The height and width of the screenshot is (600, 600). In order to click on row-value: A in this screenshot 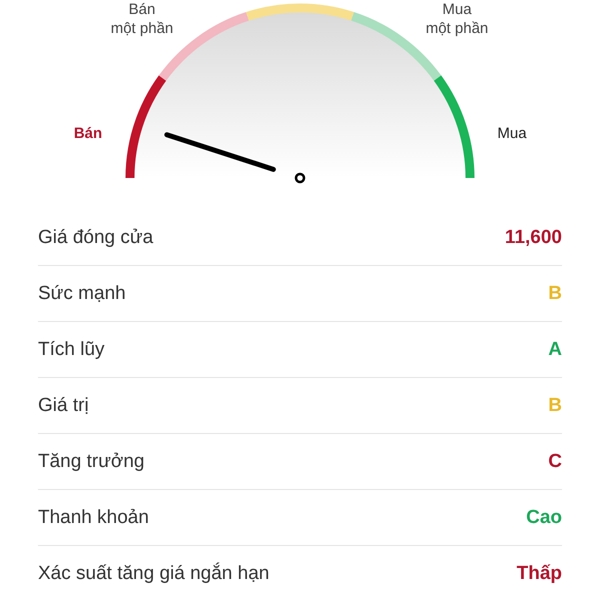, I will do `click(555, 349)`.